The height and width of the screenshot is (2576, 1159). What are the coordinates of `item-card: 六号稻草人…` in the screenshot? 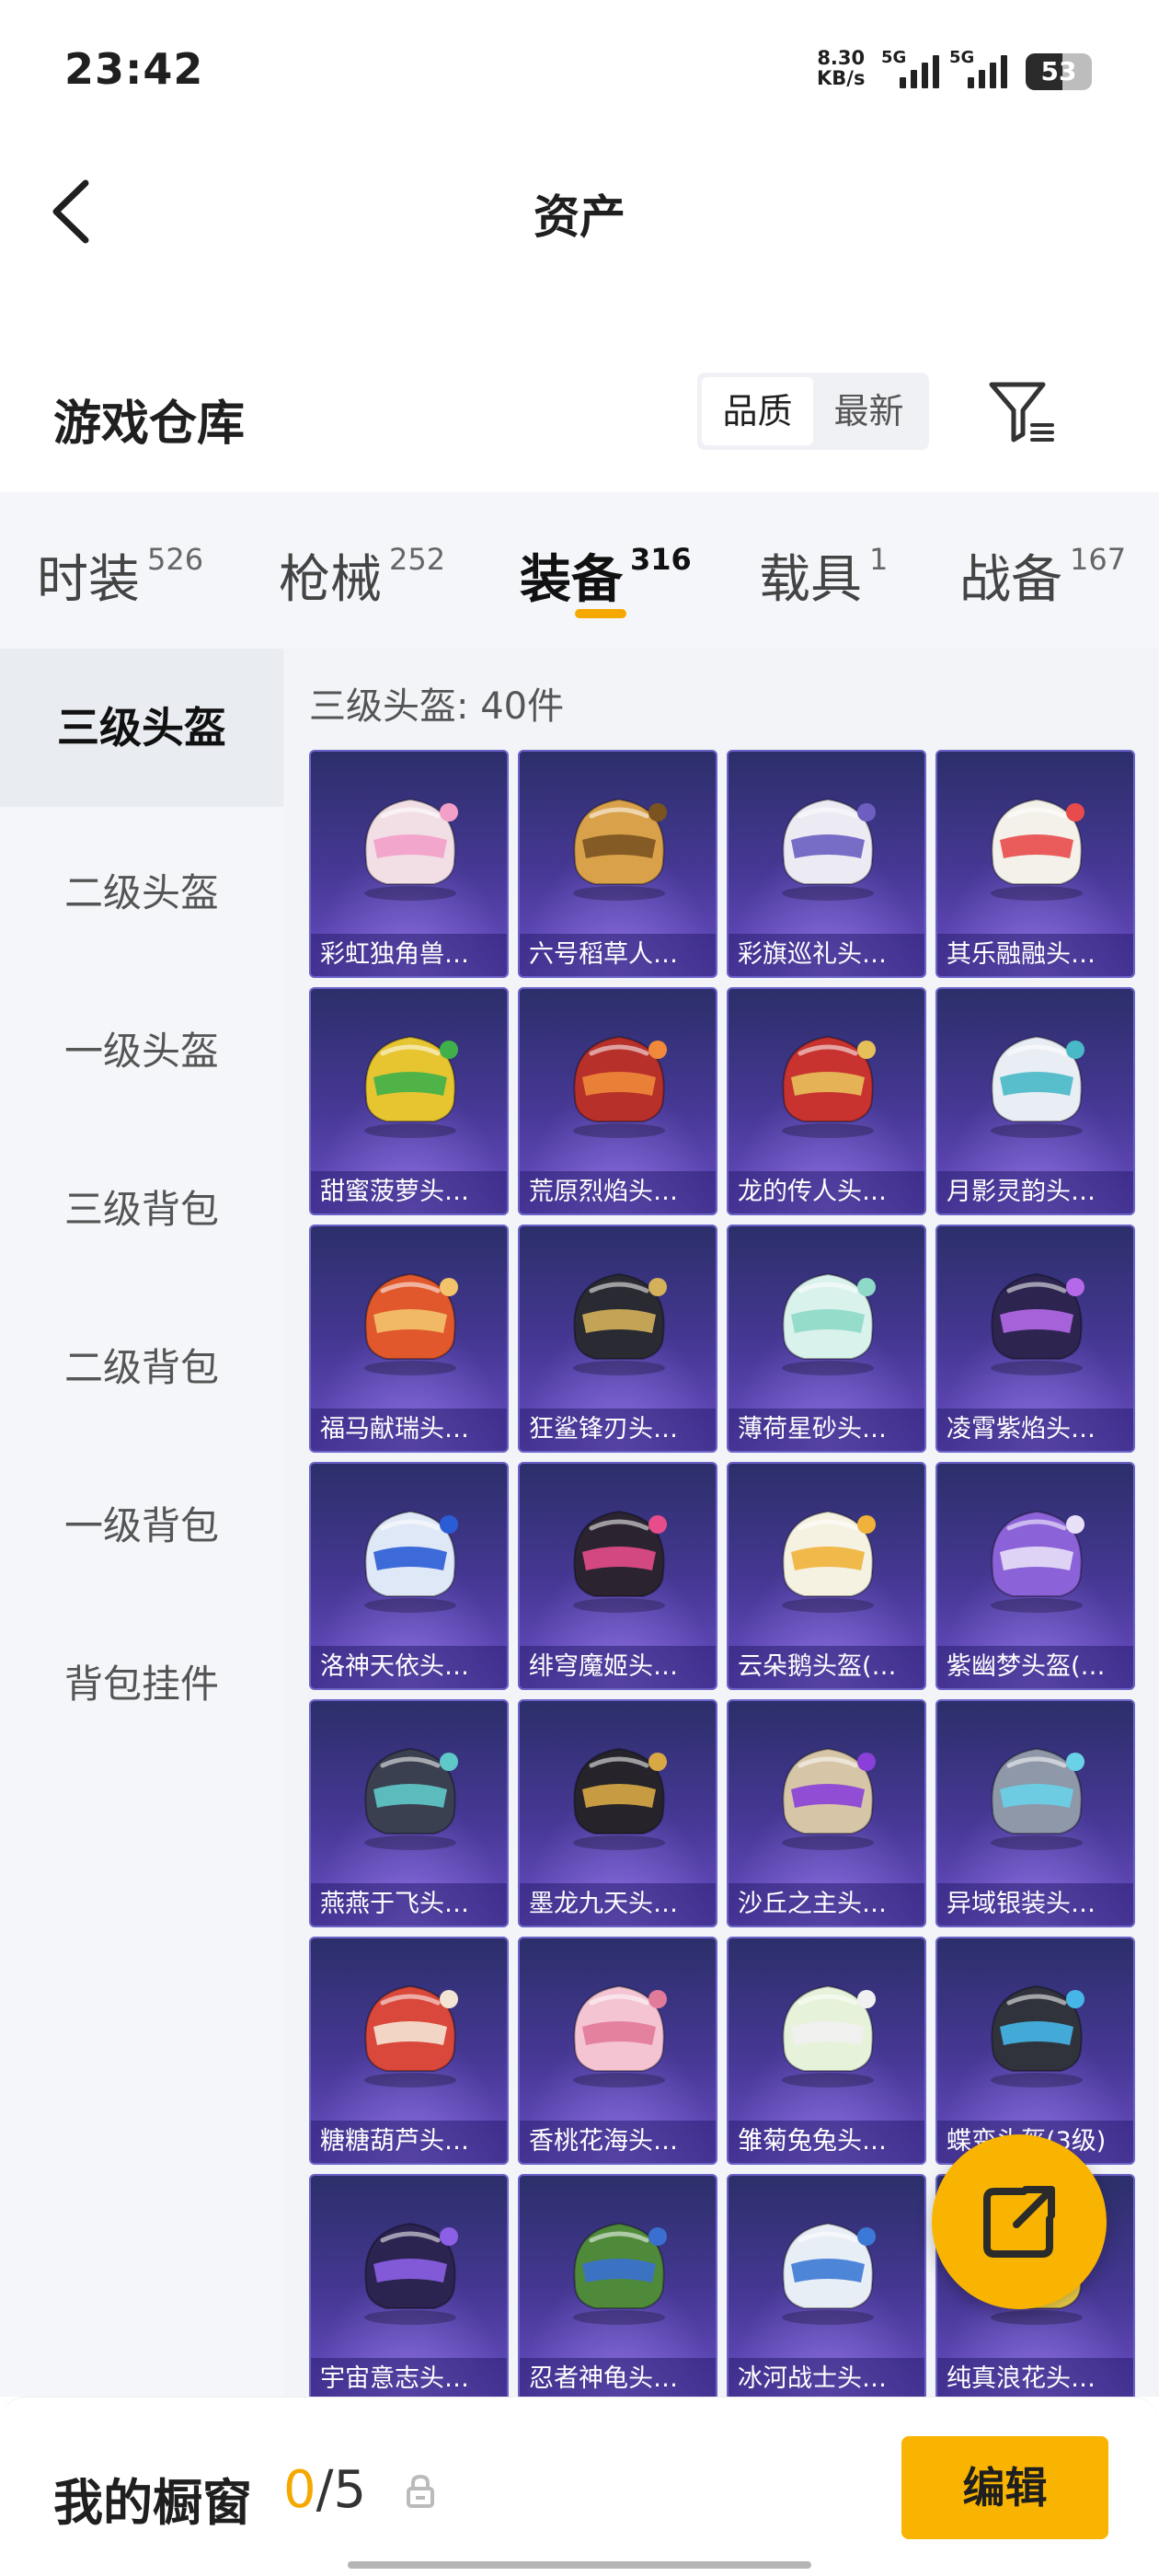 It's located at (617, 864).